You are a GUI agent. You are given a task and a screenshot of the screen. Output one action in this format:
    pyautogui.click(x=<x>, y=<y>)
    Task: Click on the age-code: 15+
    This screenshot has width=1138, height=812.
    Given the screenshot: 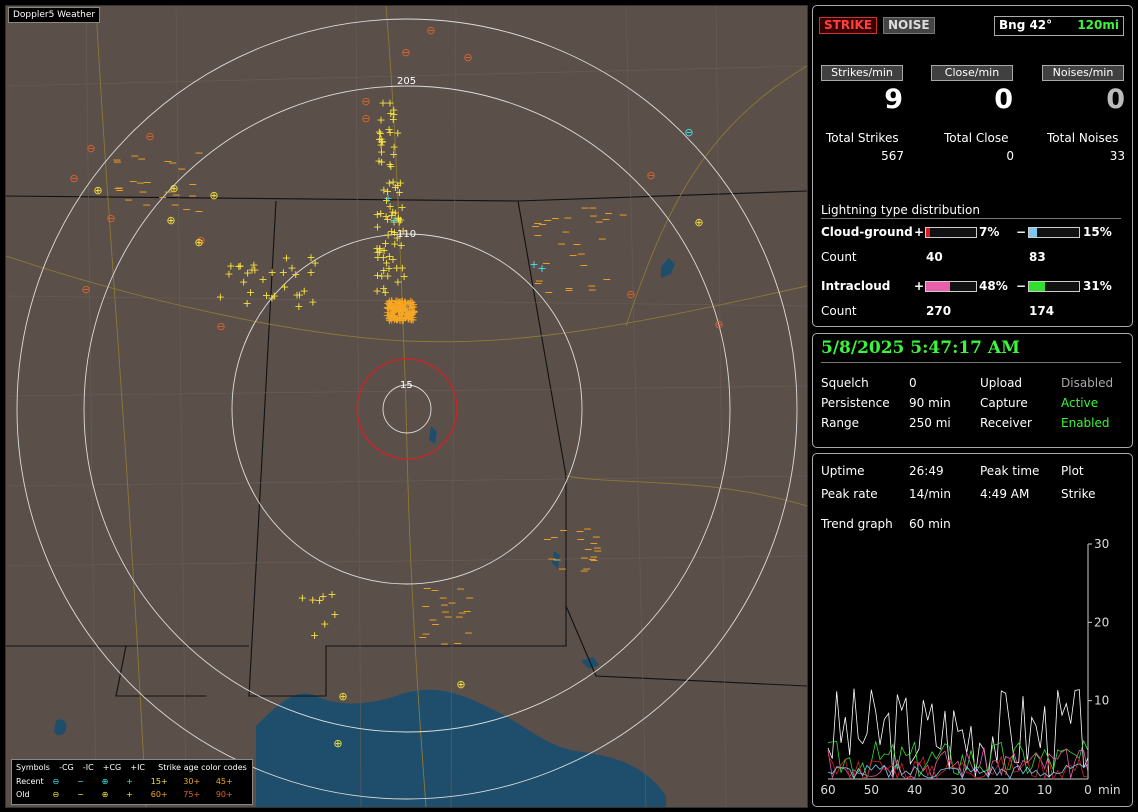 What is the action you would take?
    pyautogui.click(x=159, y=781)
    